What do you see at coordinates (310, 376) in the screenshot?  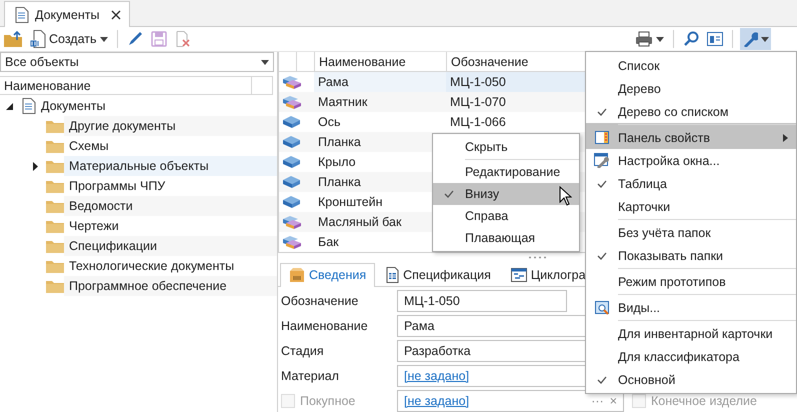 I see `field-label: Материал` at bounding box center [310, 376].